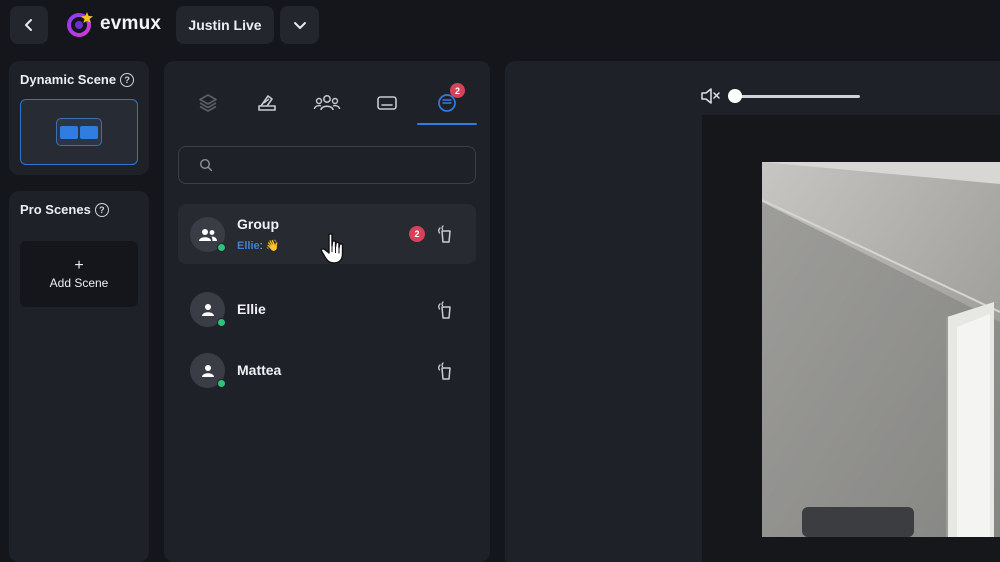  What do you see at coordinates (272, 246) in the screenshot?
I see `message-text: 👋` at bounding box center [272, 246].